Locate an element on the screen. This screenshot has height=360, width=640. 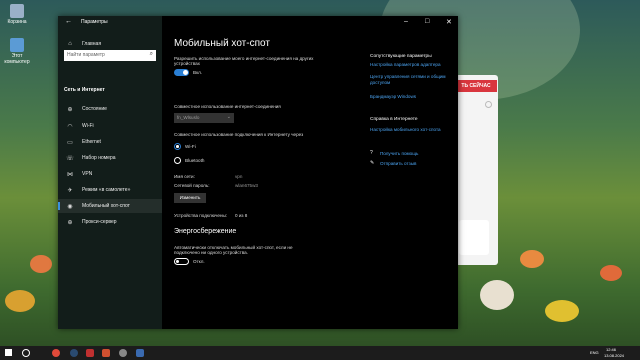
sidebar-item-label: Wi-Fi is located at coordinates (88, 126).